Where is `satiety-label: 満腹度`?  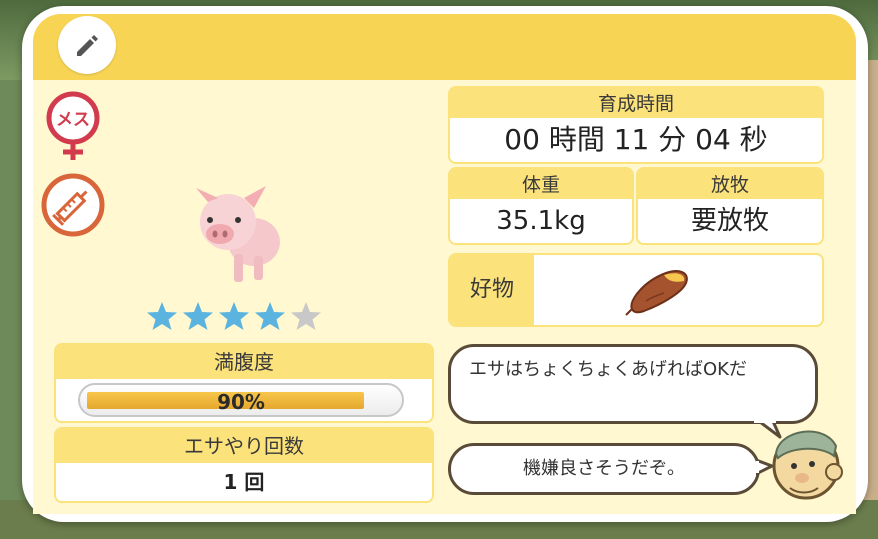 satiety-label: 満腹度 is located at coordinates (244, 362).